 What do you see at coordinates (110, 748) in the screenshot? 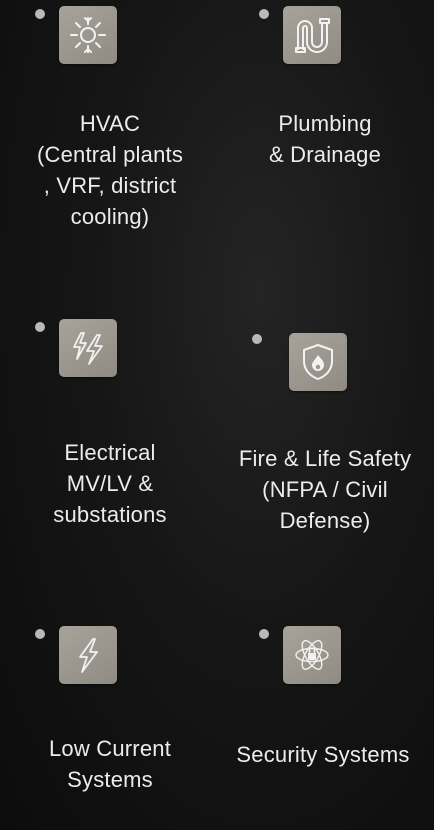
I see `low-current-label-line-1: Low Current` at bounding box center [110, 748].